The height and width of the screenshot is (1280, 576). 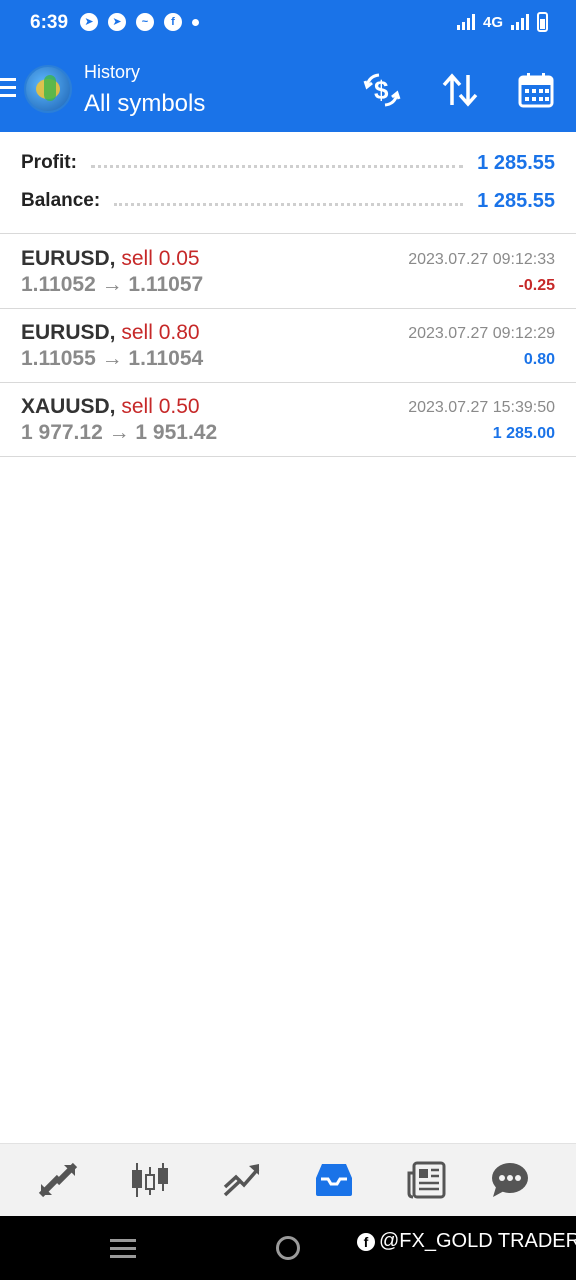 What do you see at coordinates (49, 22) in the screenshot?
I see `status-time: 6:39` at bounding box center [49, 22].